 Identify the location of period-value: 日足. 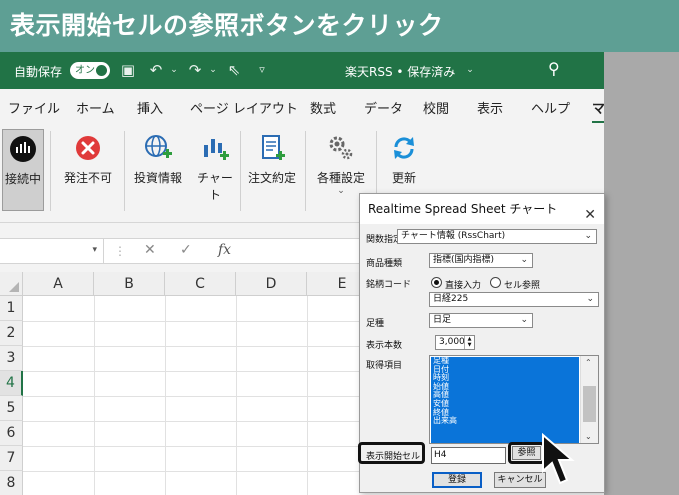
(442, 320).